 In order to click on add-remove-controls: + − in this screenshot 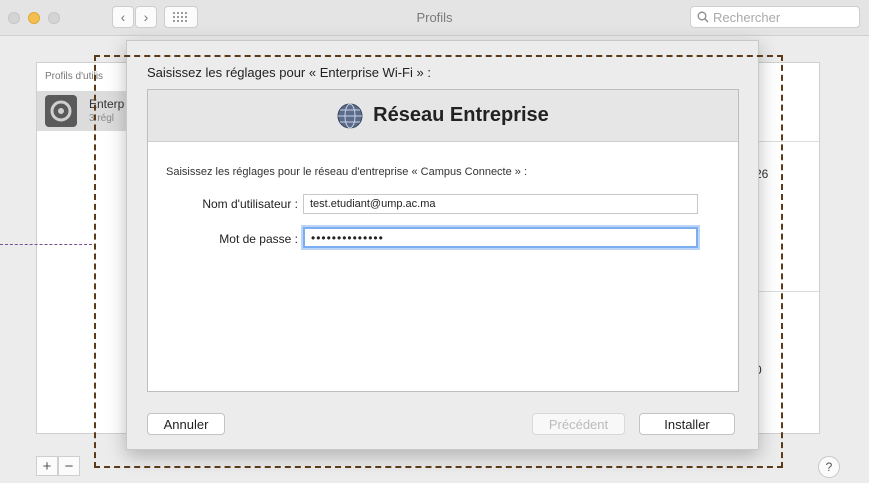, I will do `click(58, 466)`.